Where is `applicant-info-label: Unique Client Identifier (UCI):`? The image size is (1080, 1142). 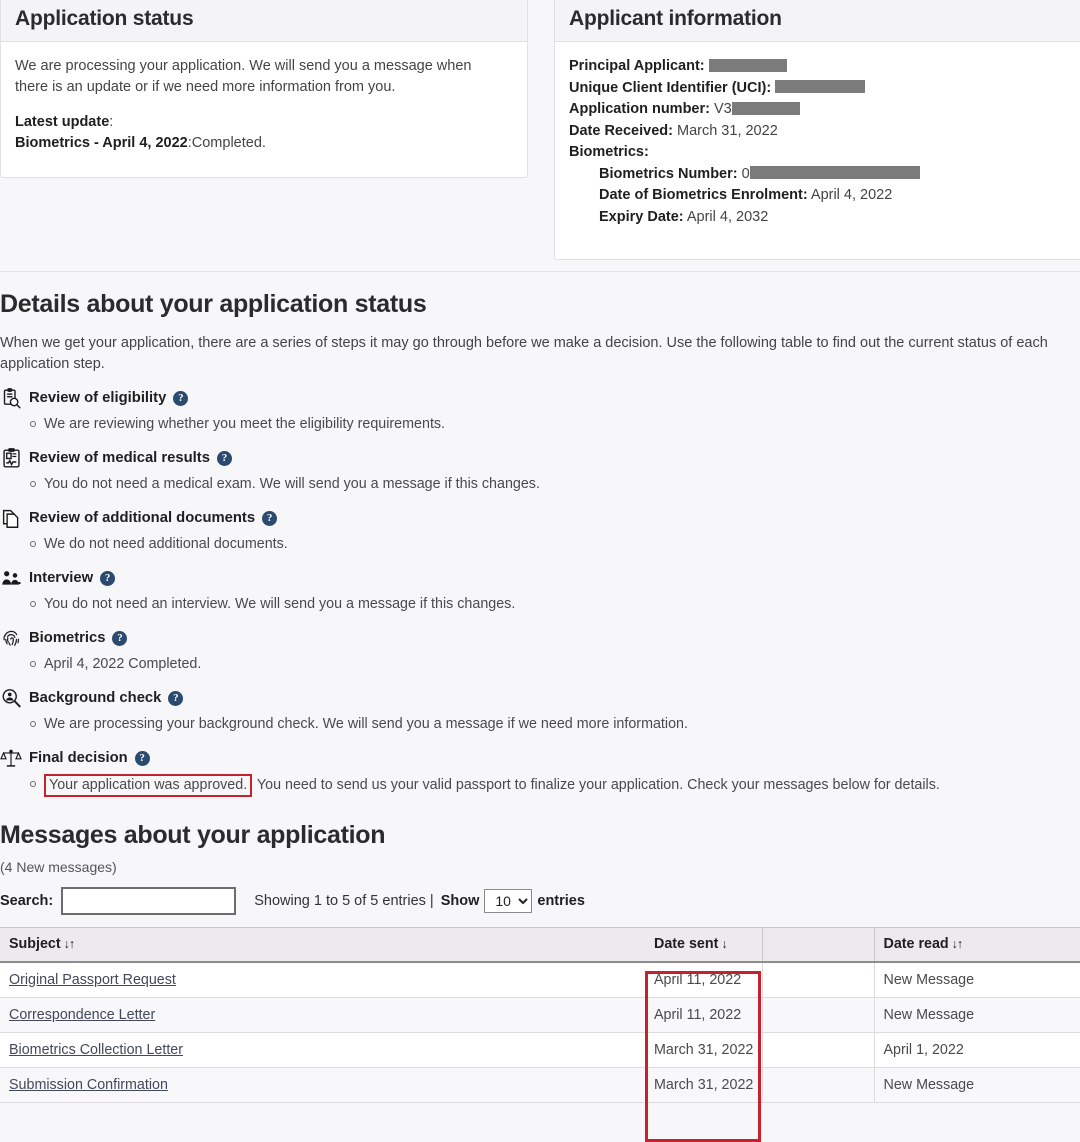
applicant-info-label: Unique Client Identifier (UCI): is located at coordinates (670, 87).